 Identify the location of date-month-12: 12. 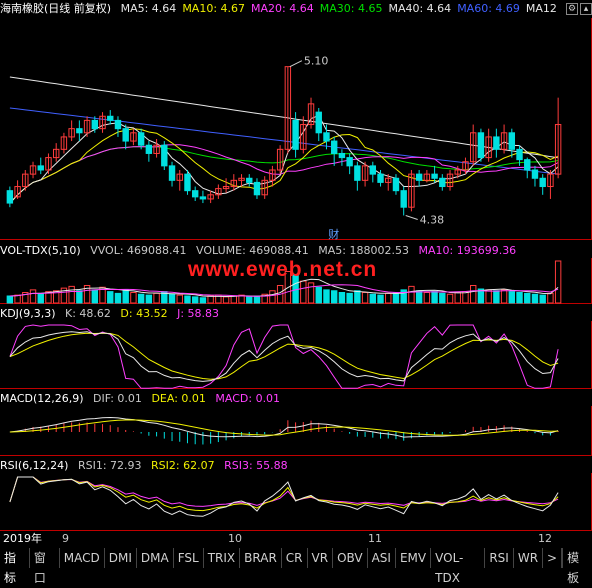
(545, 538).